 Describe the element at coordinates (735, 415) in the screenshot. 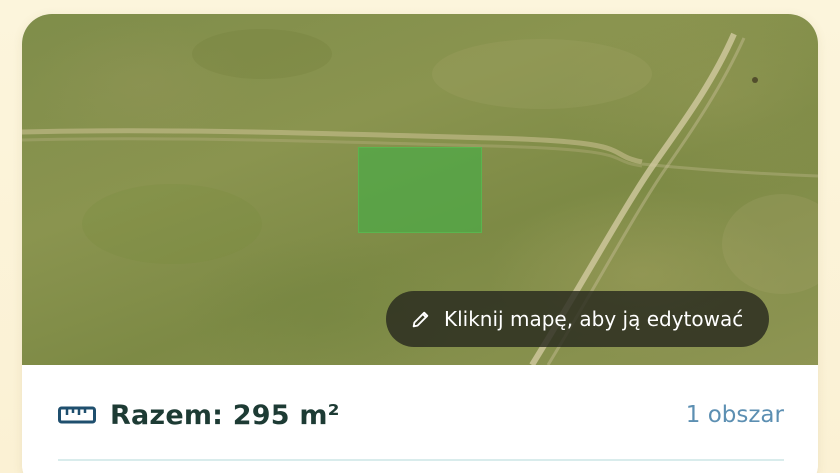

I see `area-count-link: 1 obszar` at that location.